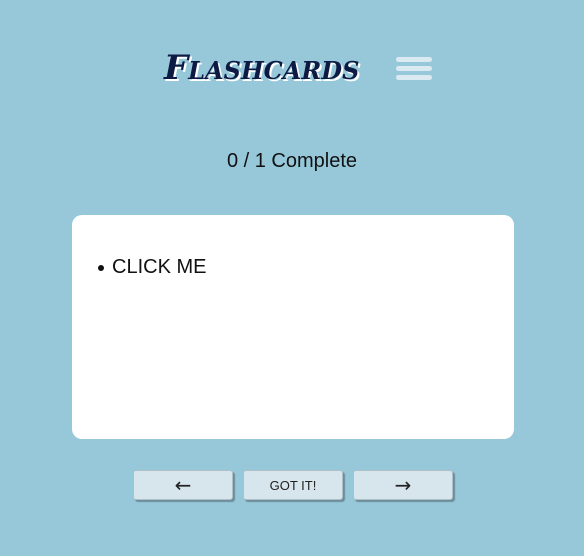  What do you see at coordinates (262, 68) in the screenshot?
I see `app-title: Flashcards` at bounding box center [262, 68].